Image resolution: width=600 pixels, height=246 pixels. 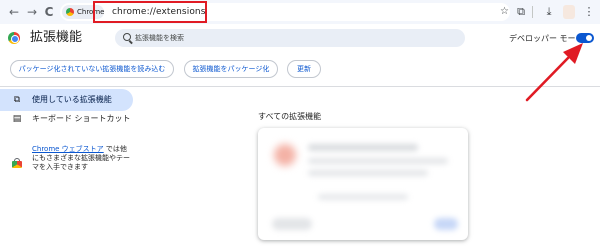 What do you see at coordinates (589, 38) in the screenshot?
I see `toggle-knob` at bounding box center [589, 38].